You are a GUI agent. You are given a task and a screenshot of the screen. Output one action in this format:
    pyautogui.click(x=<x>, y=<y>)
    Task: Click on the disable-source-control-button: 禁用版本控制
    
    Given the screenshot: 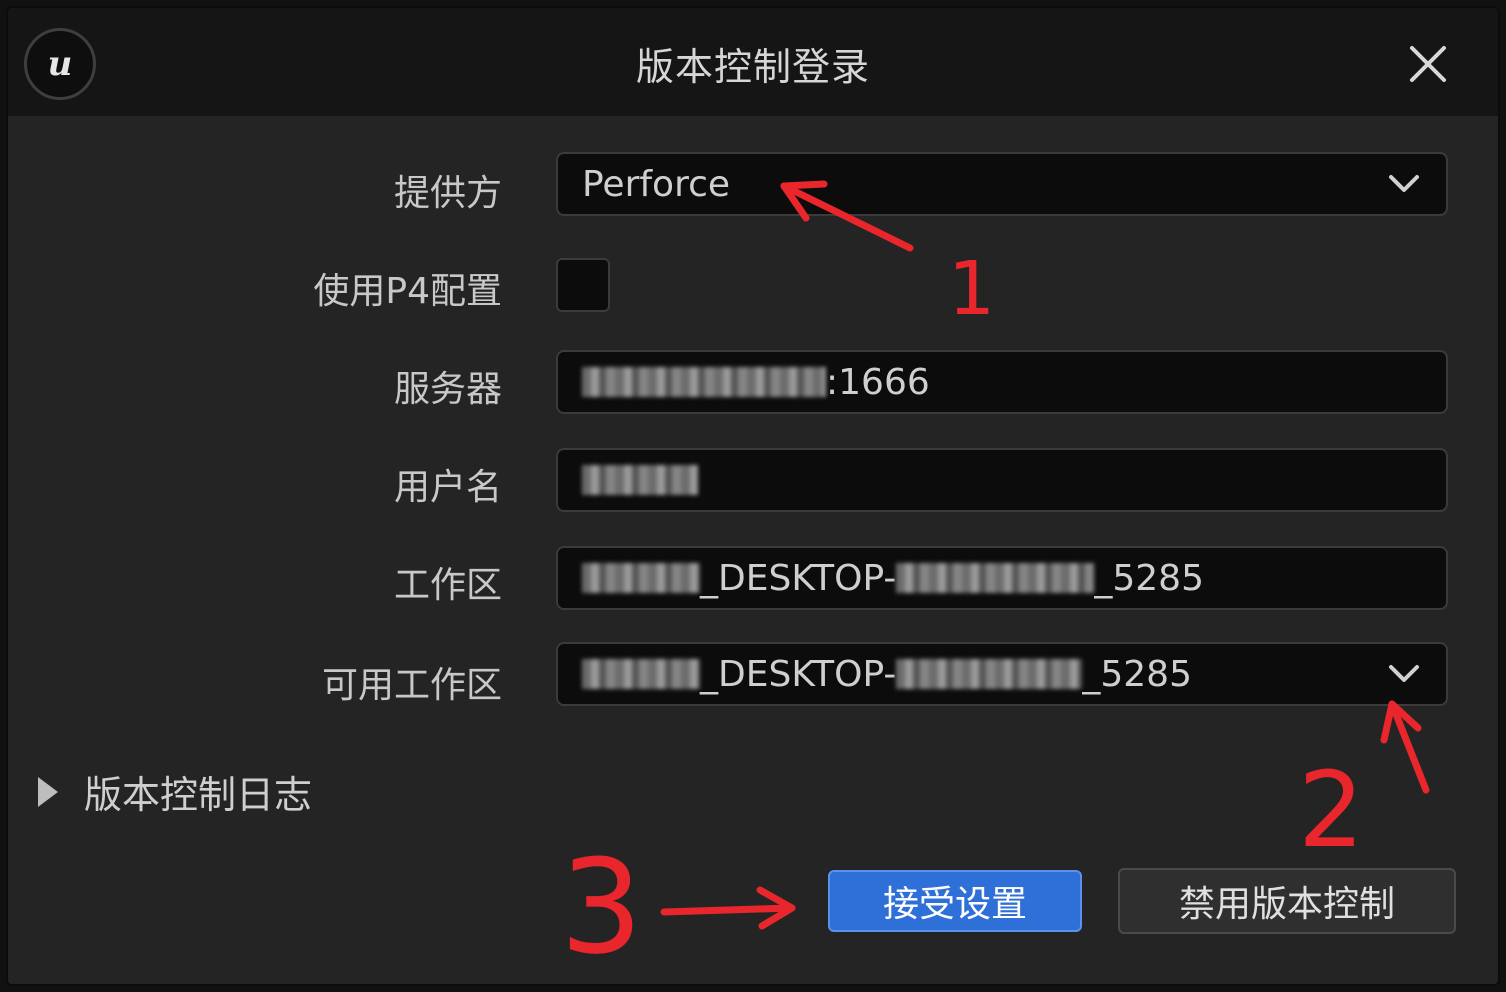 What is the action you would take?
    pyautogui.click(x=1287, y=901)
    